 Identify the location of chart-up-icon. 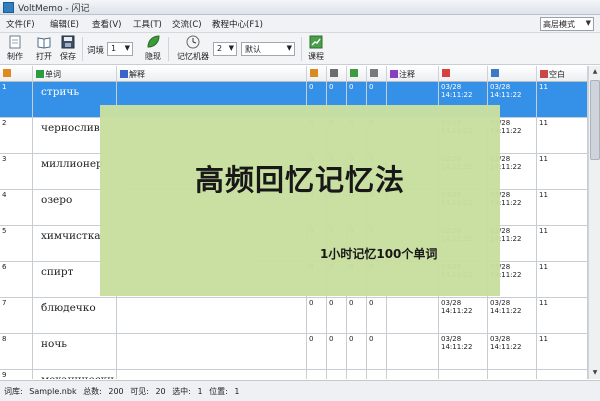
(316, 42).